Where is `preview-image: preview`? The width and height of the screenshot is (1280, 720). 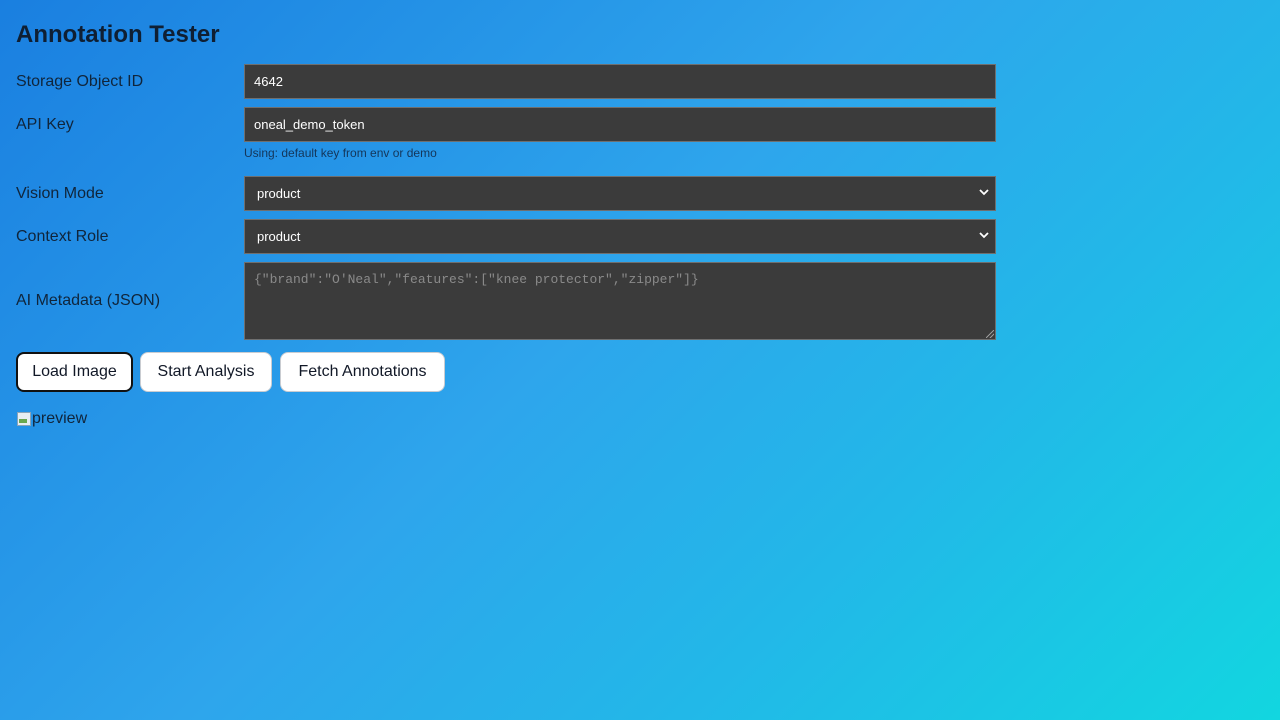 preview-image: preview is located at coordinates (51, 419).